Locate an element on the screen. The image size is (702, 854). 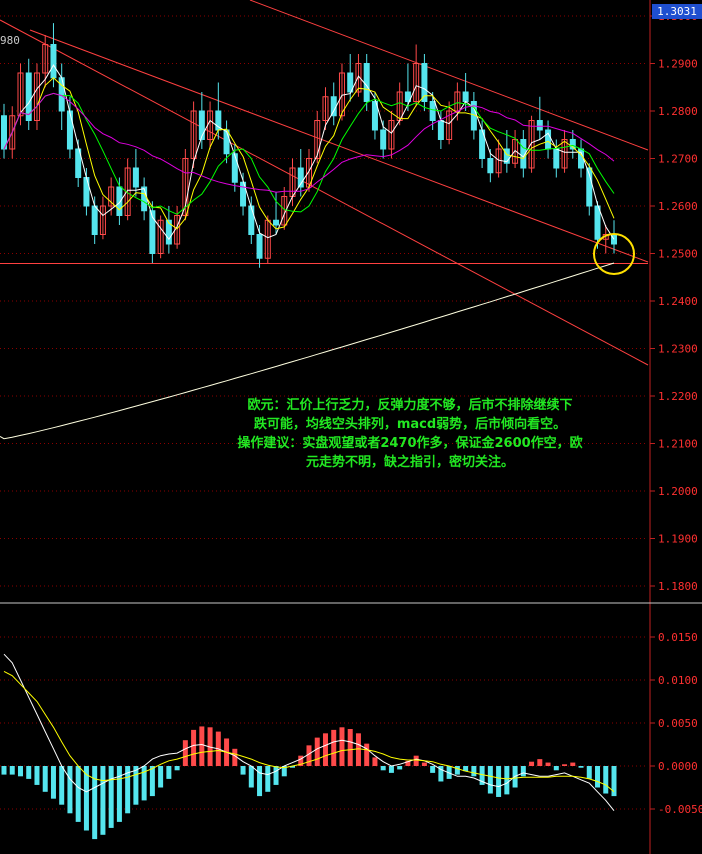
annotation-line-1: 欧元：汇价上行乏力，反弹力度不够，后市不排除继续下 is located at coordinates (410, 405).